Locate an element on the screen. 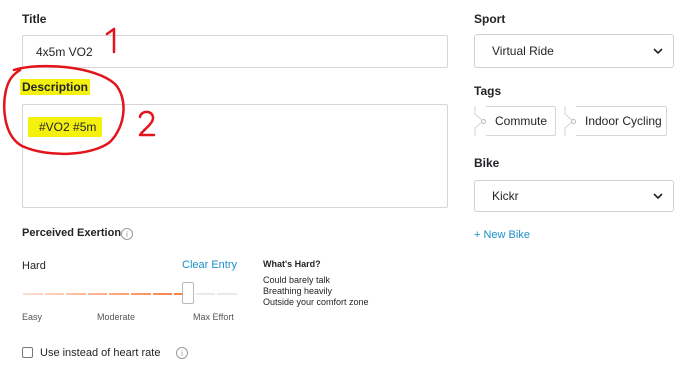 The height and width of the screenshot is (372, 690). exertion-level: Hard is located at coordinates (34, 266).